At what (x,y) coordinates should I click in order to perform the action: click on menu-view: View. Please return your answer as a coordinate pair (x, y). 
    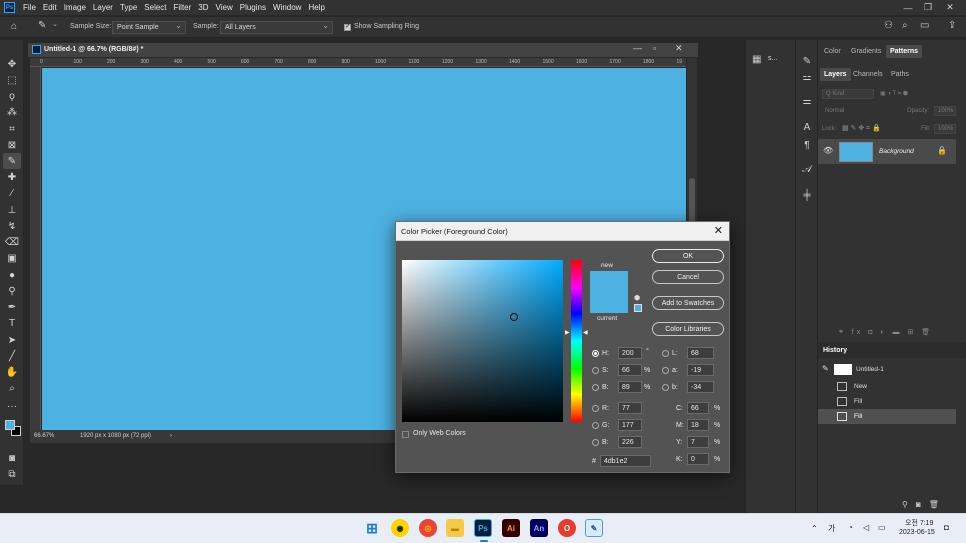
    Looking at the image, I should click on (224, 7).